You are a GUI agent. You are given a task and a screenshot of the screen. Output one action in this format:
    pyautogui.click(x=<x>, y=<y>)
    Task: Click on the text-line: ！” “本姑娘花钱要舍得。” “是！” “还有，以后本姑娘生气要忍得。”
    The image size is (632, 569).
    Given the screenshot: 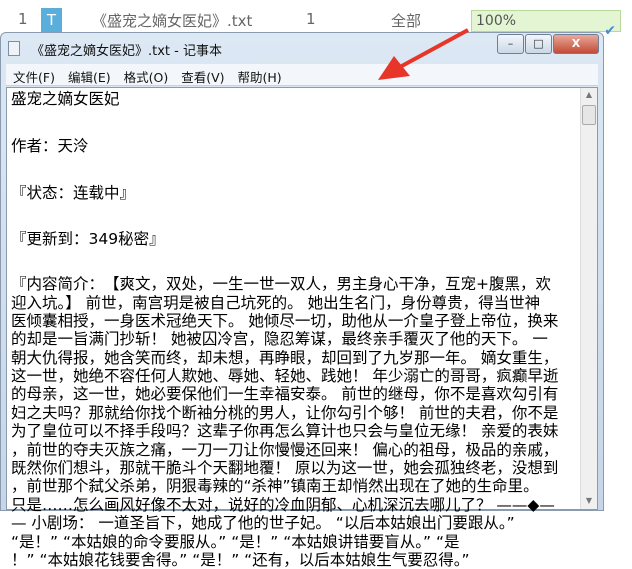 What is the action you would take?
    pyautogui.click(x=240, y=559)
    